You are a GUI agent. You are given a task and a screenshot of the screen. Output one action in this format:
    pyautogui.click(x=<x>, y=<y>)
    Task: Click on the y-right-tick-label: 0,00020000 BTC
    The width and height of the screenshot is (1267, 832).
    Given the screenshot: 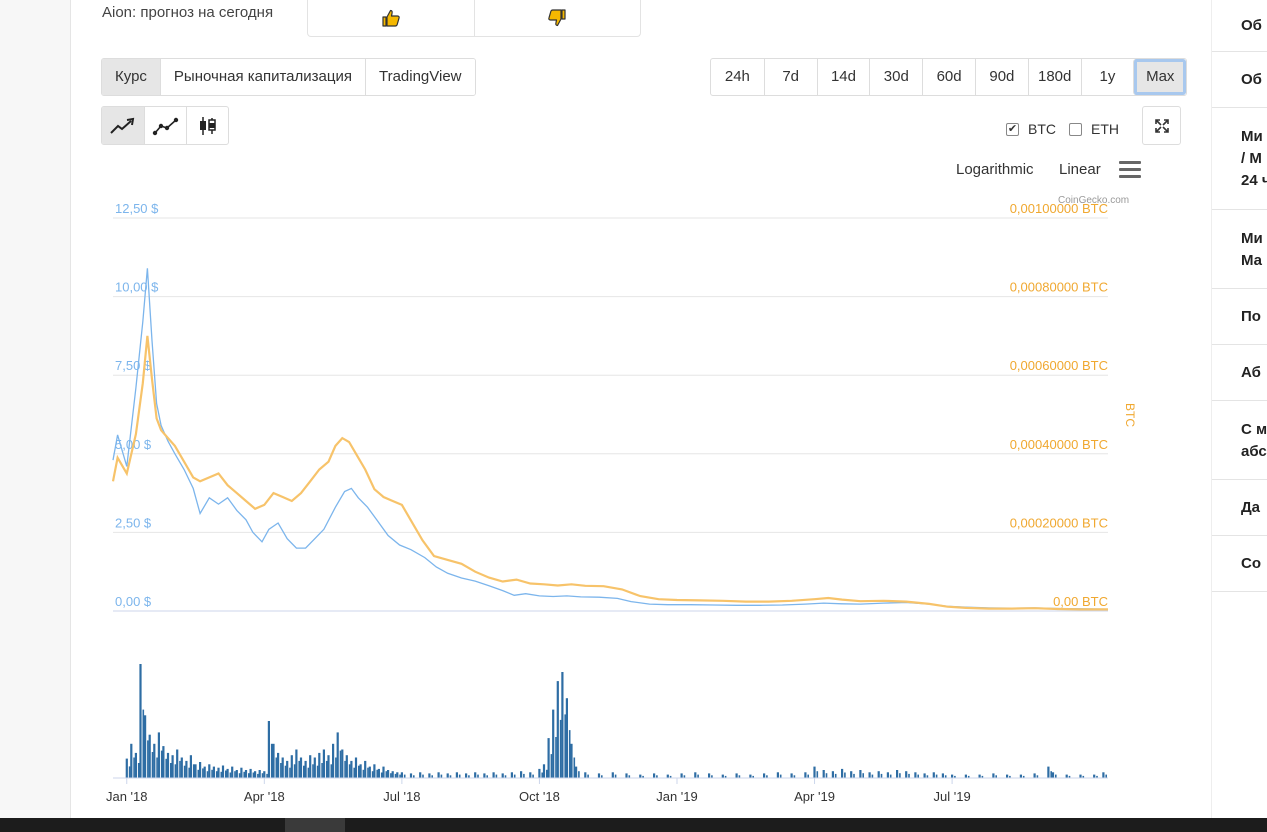 What is the action you would take?
    pyautogui.click(x=1059, y=522)
    